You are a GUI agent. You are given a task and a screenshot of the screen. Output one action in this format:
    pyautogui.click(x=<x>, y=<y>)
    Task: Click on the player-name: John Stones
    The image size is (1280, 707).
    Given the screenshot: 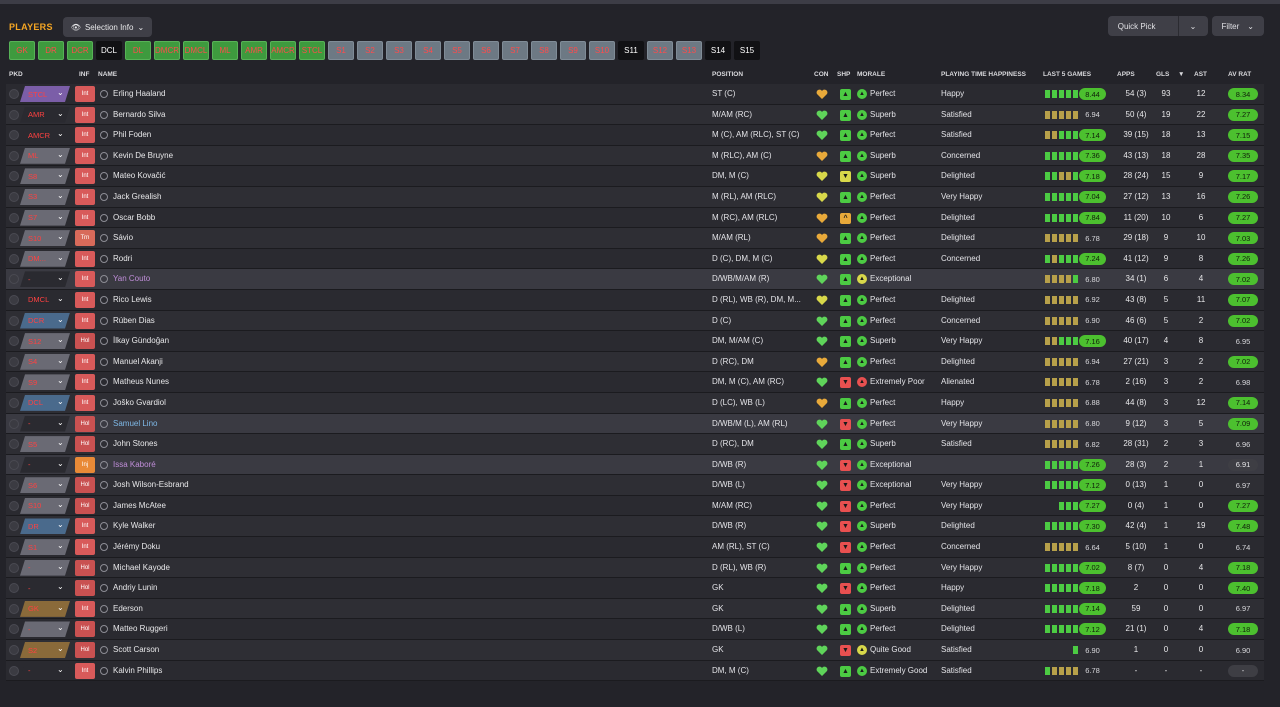 What is the action you would take?
    pyautogui.click(x=135, y=443)
    